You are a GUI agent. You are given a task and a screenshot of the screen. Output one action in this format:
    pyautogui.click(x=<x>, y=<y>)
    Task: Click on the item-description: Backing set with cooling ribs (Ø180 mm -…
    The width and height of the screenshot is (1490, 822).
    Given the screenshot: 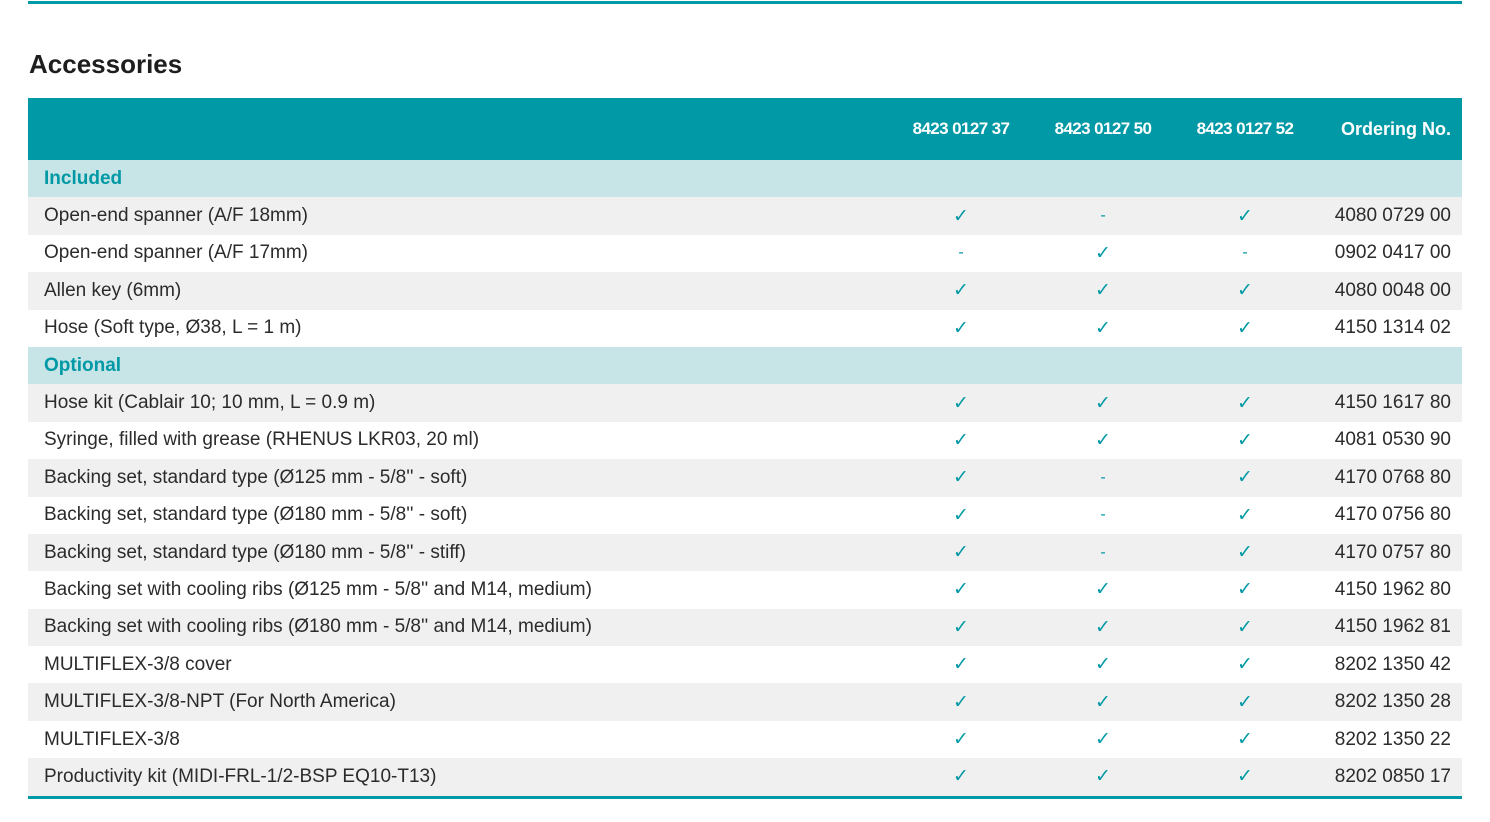 What is the action you would take?
    pyautogui.click(x=318, y=627)
    